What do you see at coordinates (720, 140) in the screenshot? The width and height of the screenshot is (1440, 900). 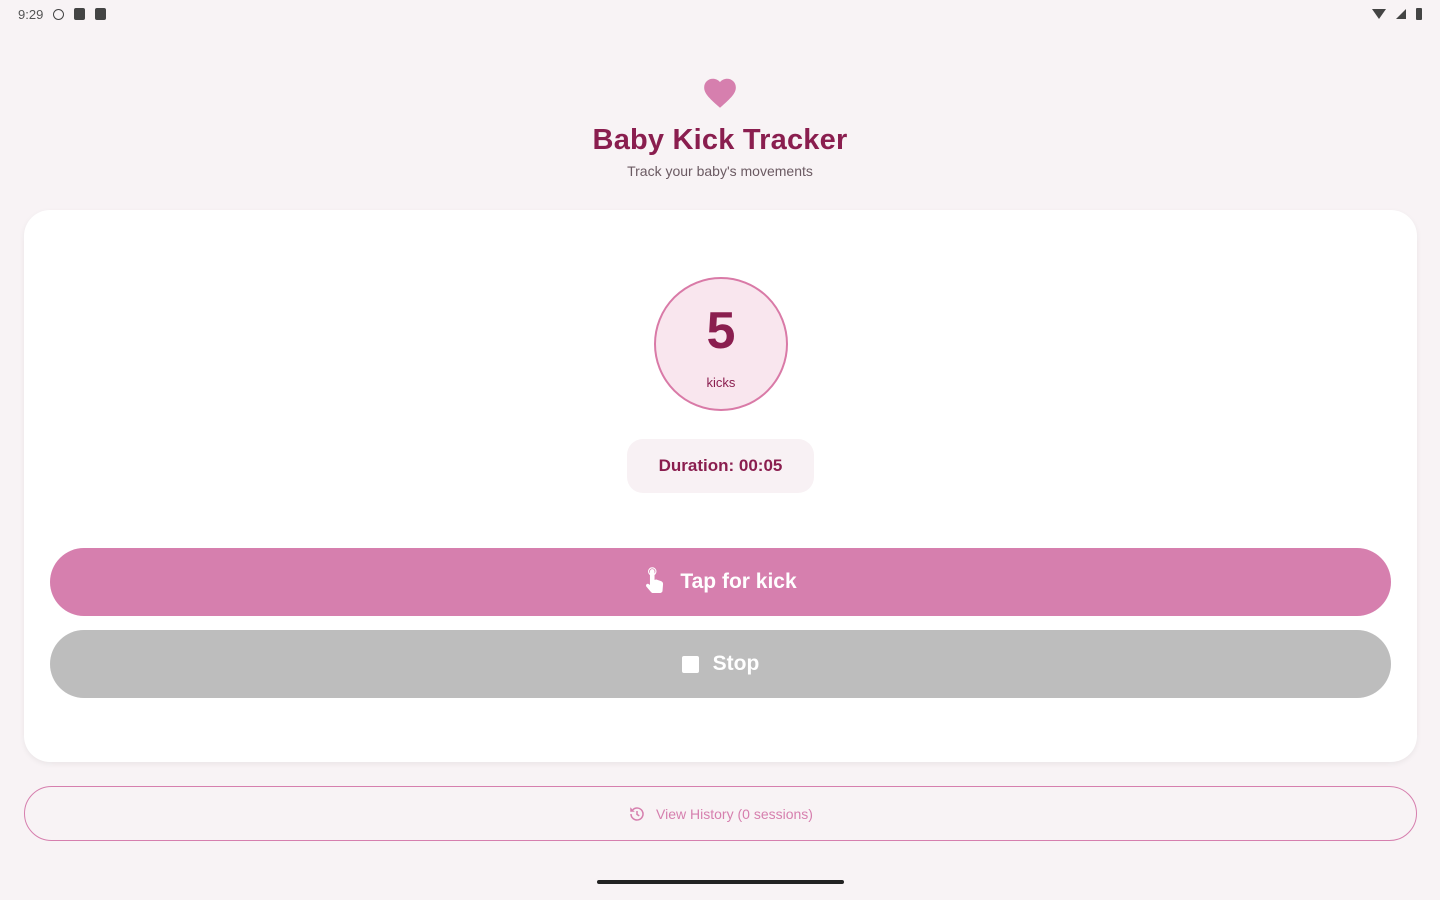 I see `app-title: Baby Kick Tracker` at bounding box center [720, 140].